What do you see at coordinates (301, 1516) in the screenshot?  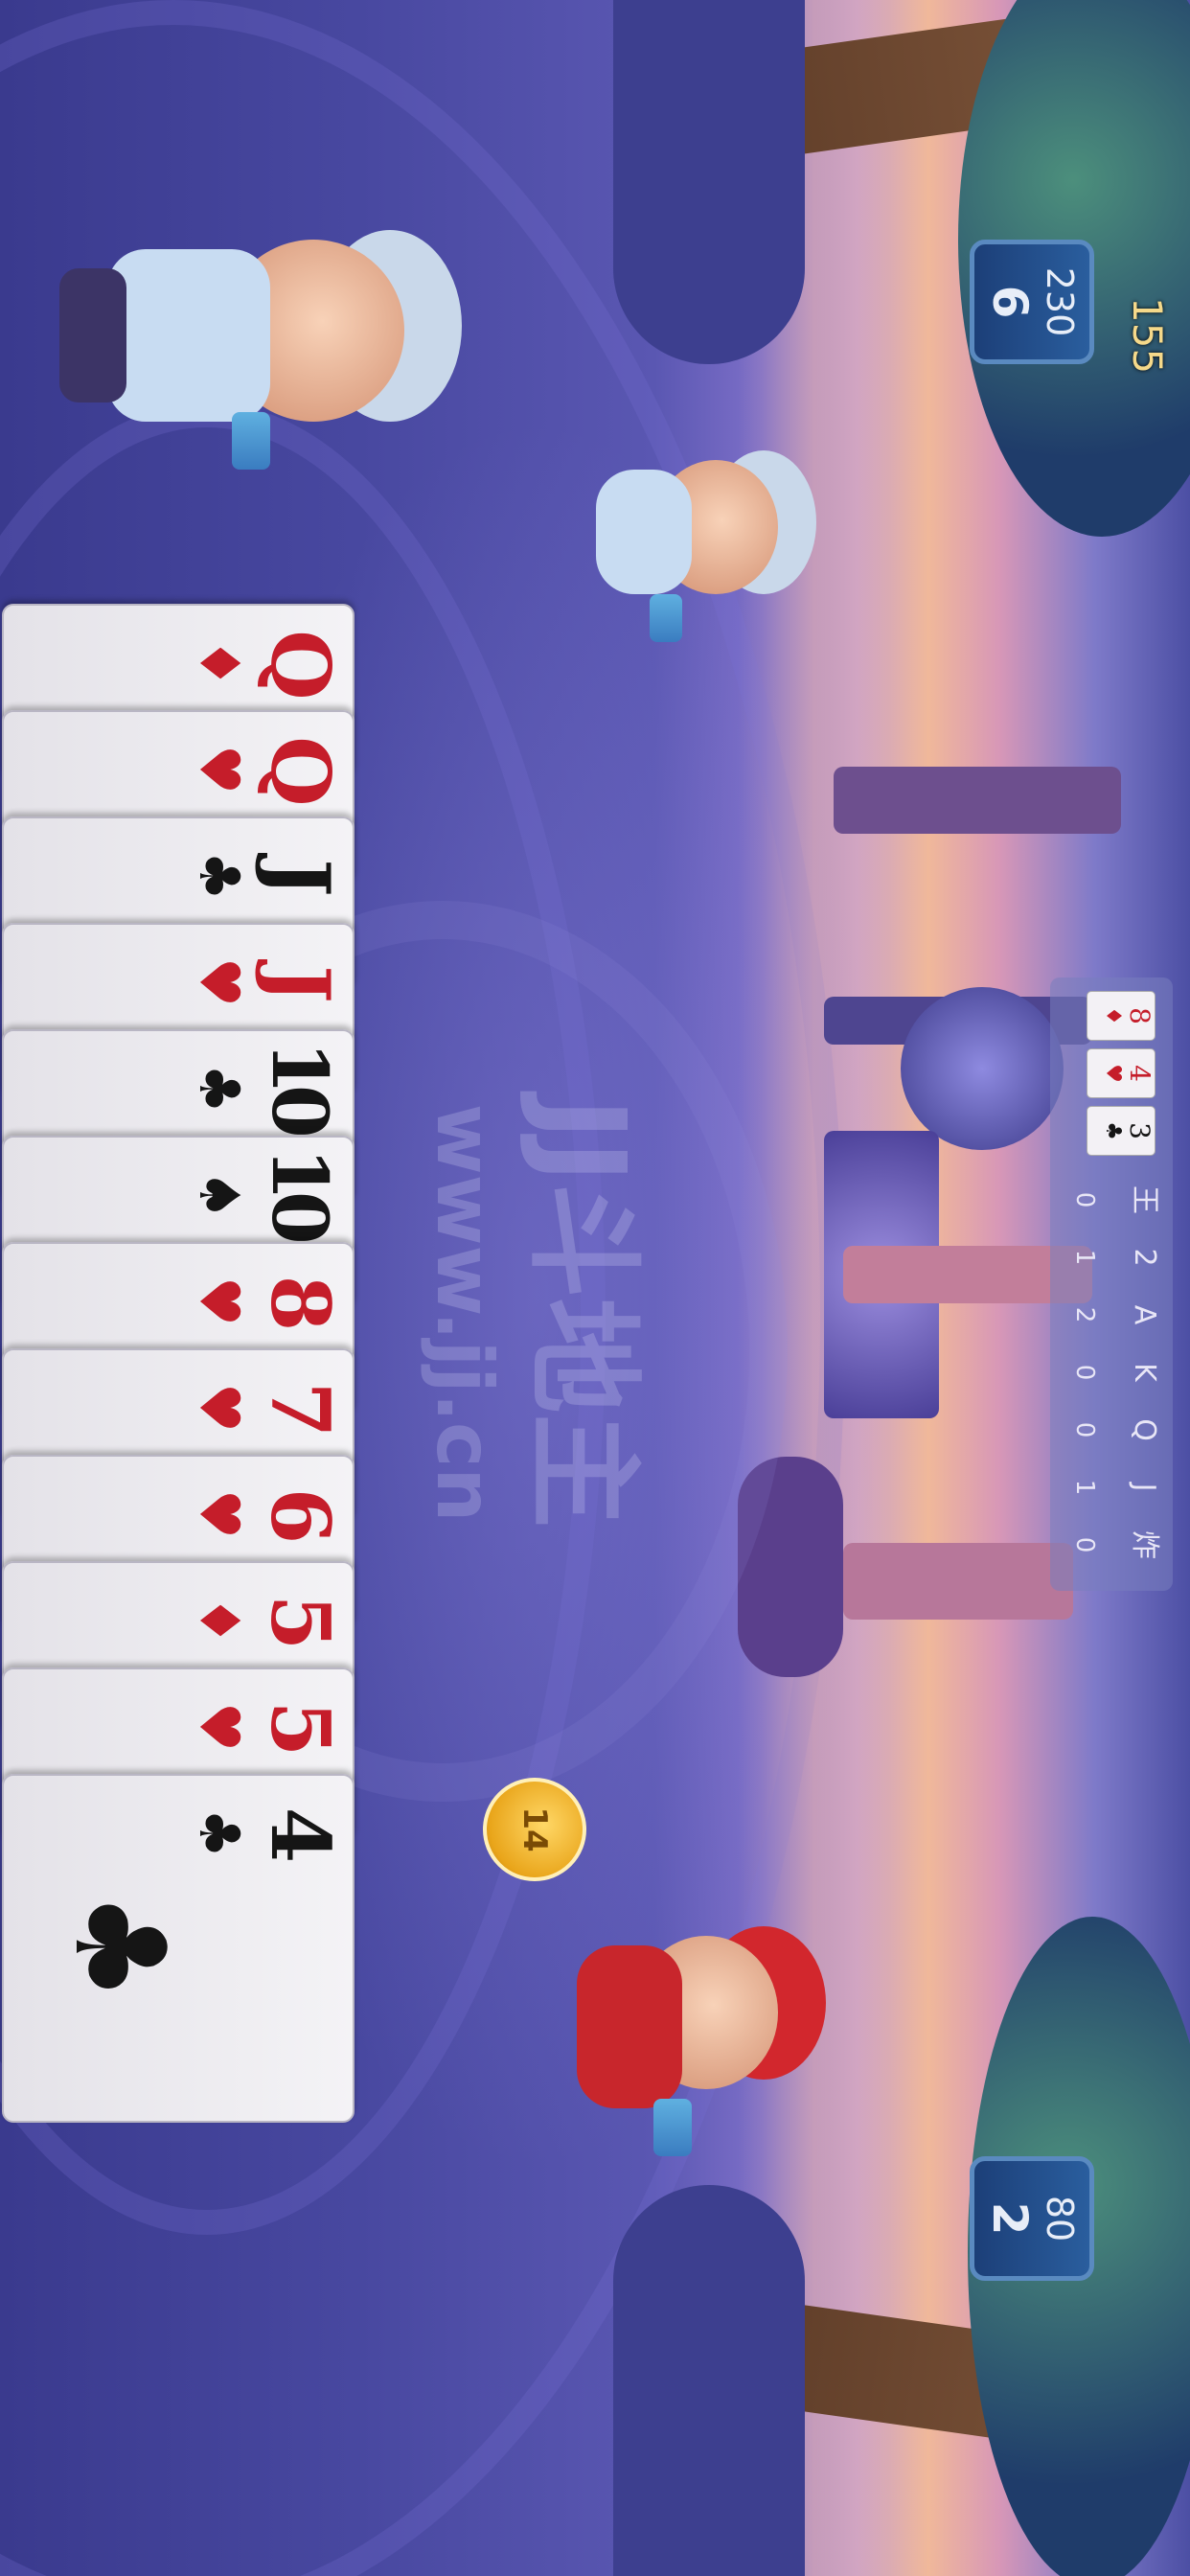 I see `card-rank: 6` at bounding box center [301, 1516].